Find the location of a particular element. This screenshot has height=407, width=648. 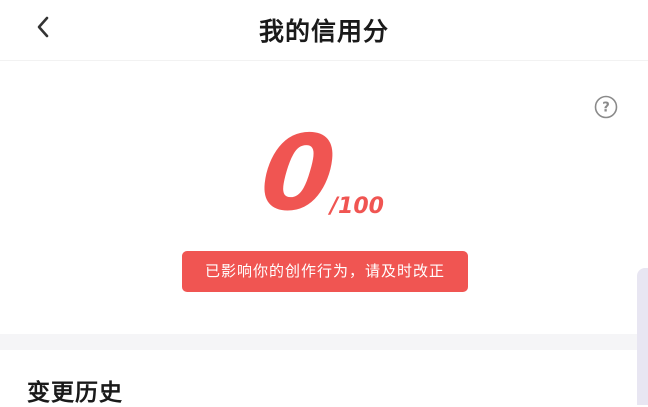

credit-score-total: /100 is located at coordinates (357, 206).